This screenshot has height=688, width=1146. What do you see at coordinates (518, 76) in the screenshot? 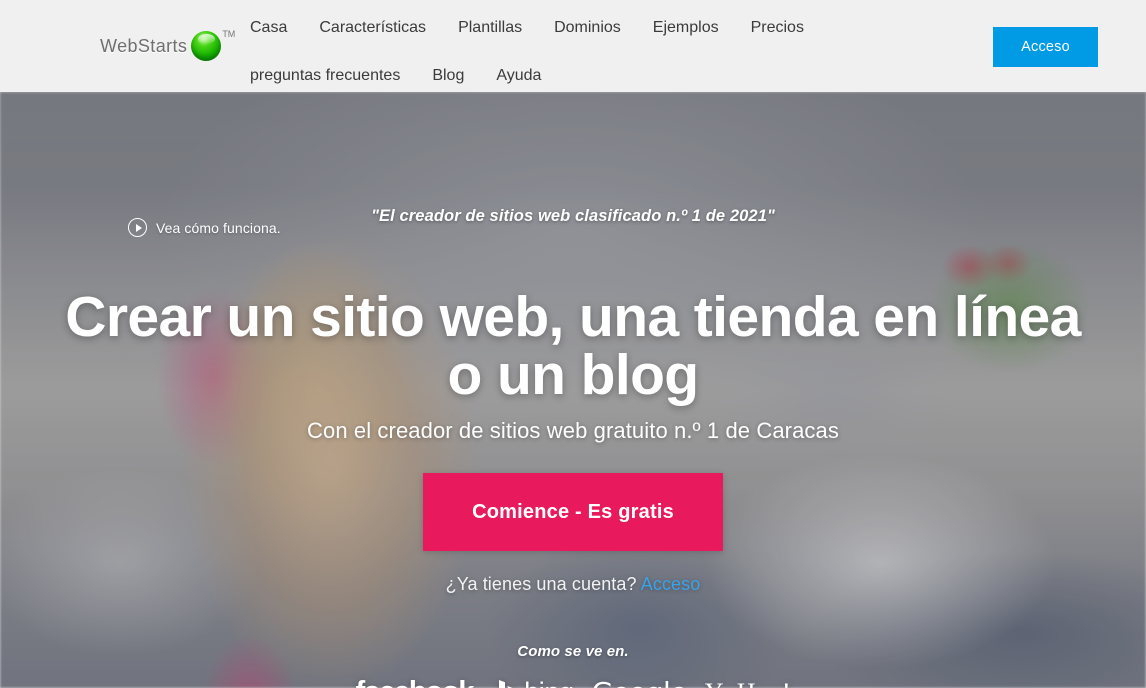
I see `nav-item-ayuda: Ayuda` at bounding box center [518, 76].